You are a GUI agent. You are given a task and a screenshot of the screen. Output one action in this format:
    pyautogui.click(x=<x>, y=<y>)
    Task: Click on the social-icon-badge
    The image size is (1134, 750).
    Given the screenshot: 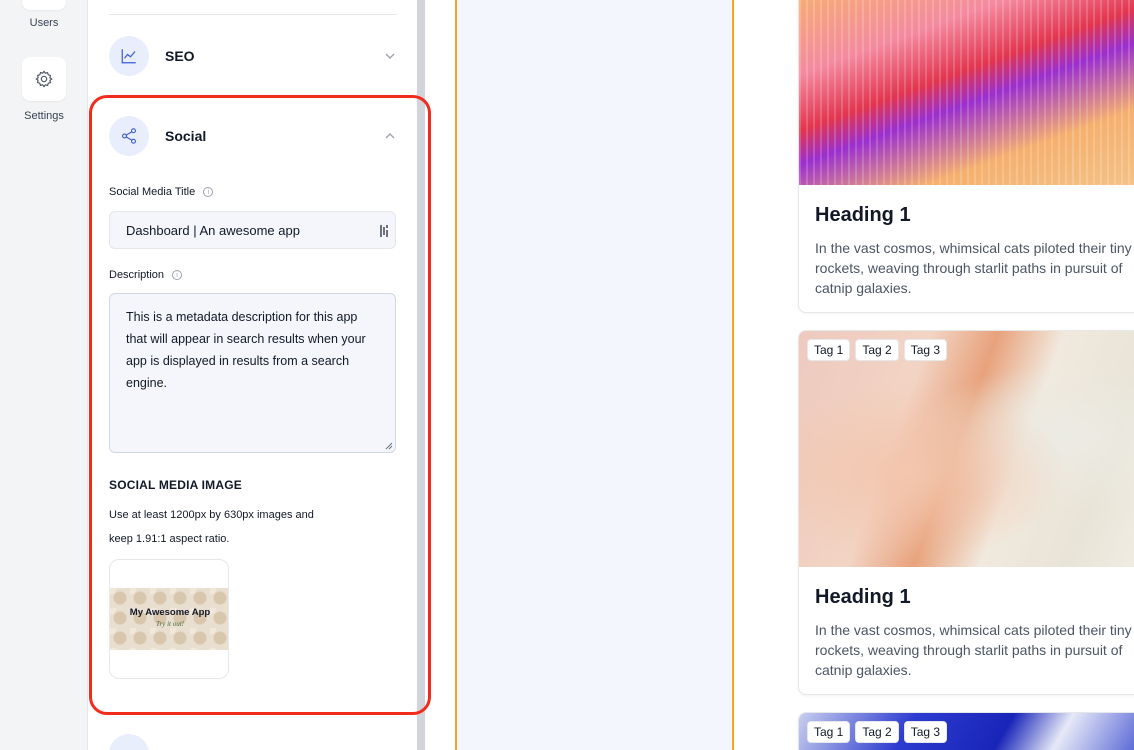 What is the action you would take?
    pyautogui.click(x=129, y=136)
    